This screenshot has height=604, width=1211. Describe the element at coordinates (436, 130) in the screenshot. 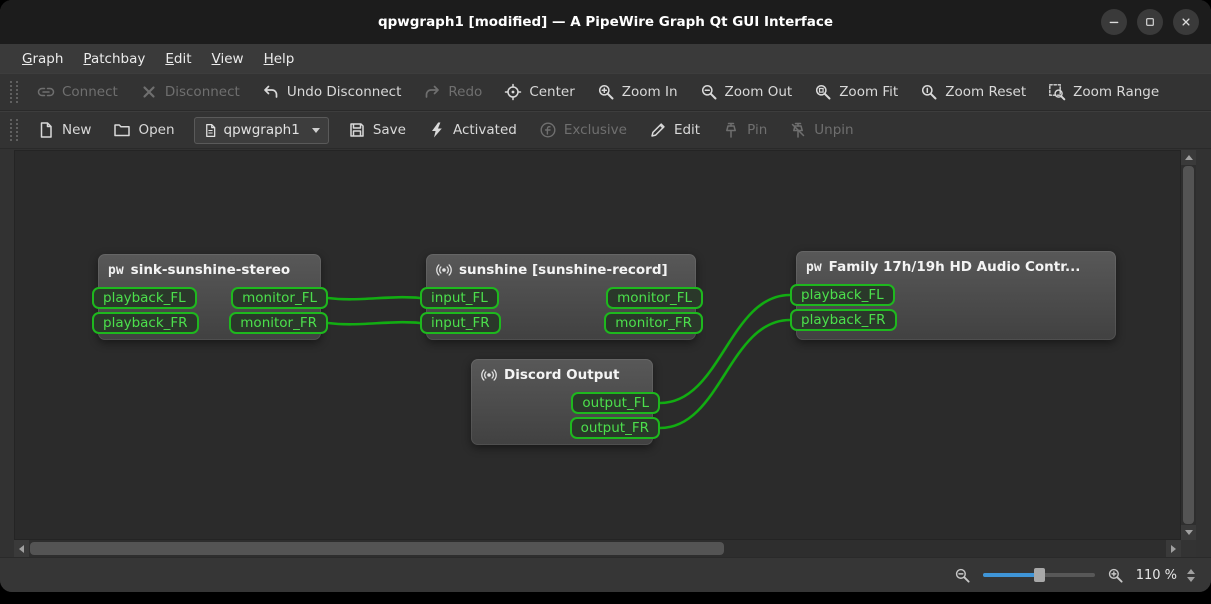

I see `lightning-icon` at that location.